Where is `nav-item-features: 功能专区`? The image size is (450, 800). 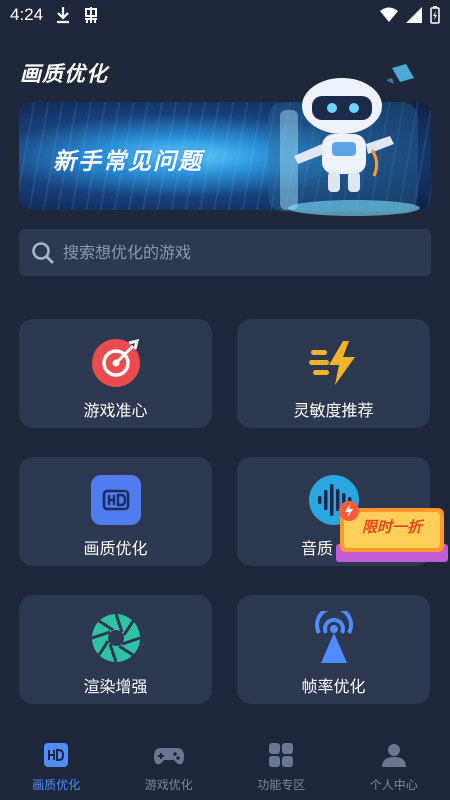 nav-item-features: 功能专区 is located at coordinates (281, 766).